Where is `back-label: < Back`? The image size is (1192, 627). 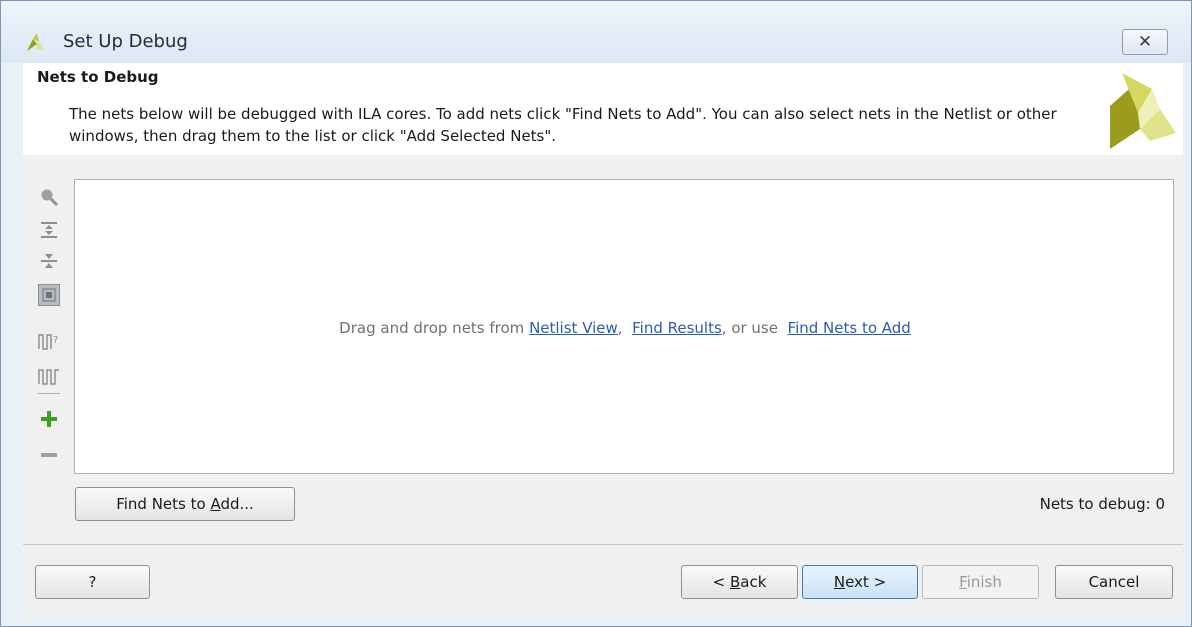
back-label: < Back is located at coordinates (739, 582).